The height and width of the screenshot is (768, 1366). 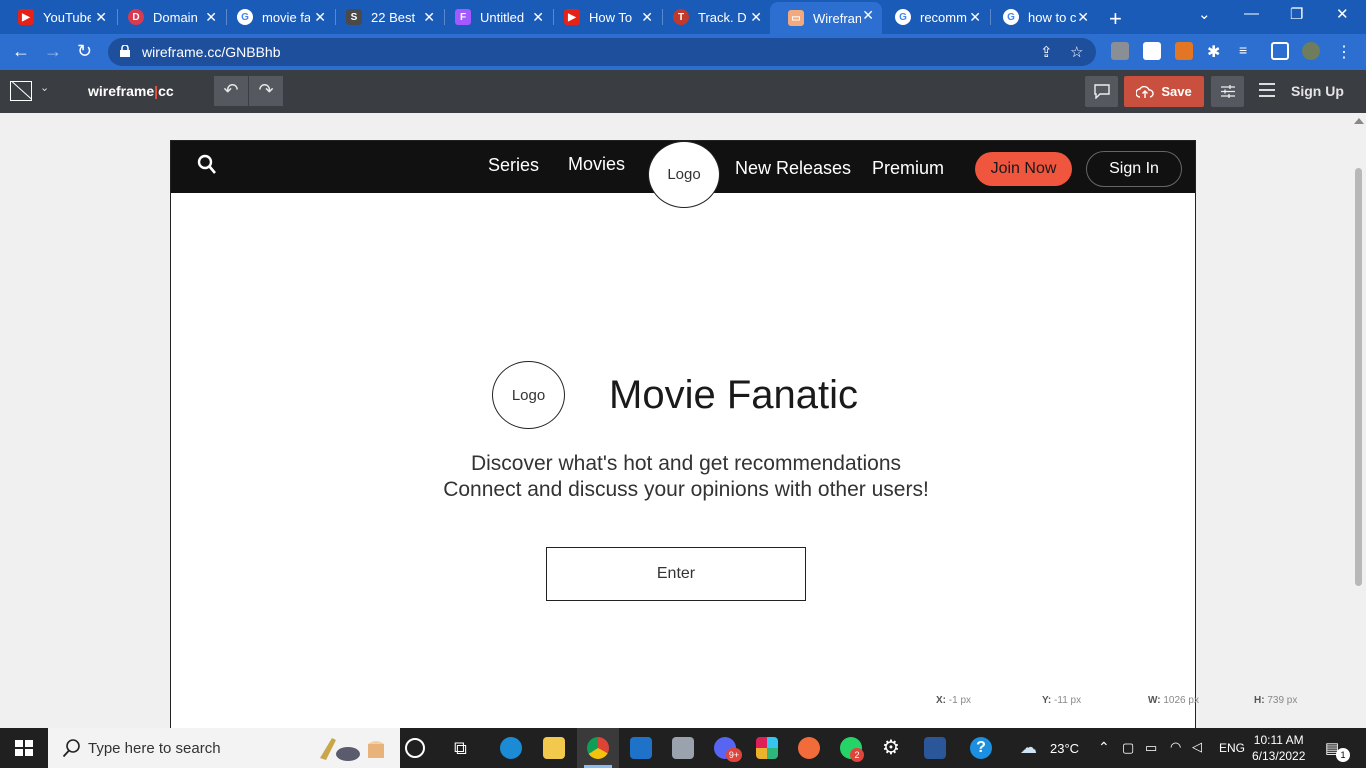 What do you see at coordinates (554, 748) in the screenshot?
I see `file-explorer-icon` at bounding box center [554, 748].